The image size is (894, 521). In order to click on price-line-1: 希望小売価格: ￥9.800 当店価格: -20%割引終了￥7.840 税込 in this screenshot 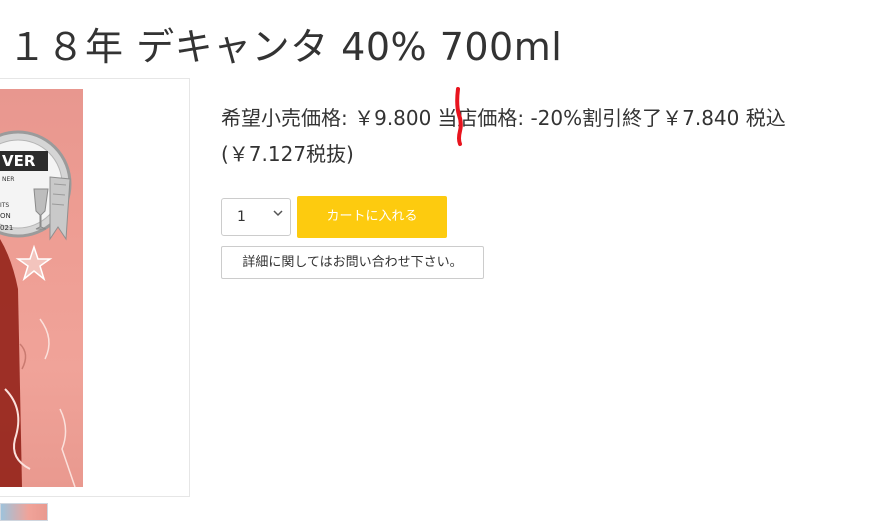, I will do `click(551, 118)`.